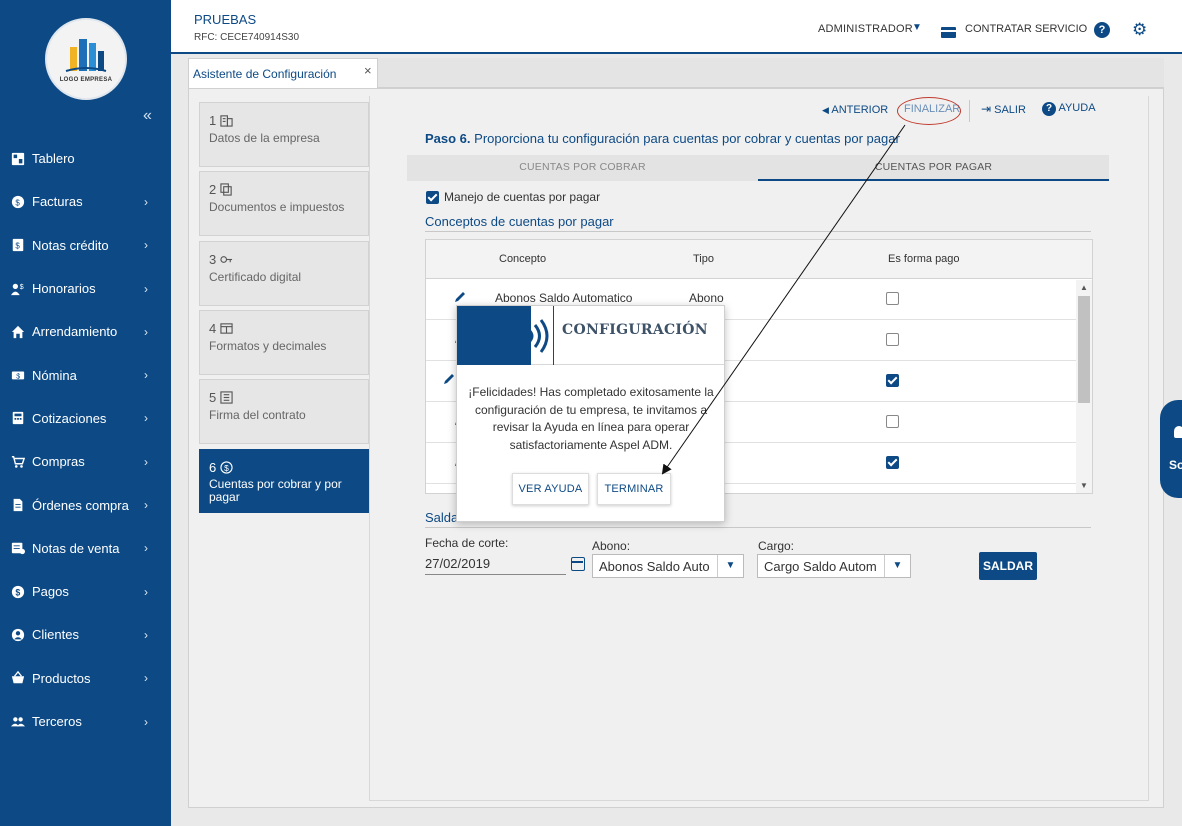 This screenshot has height=826, width=1182. Describe the element at coordinates (18, 289) in the screenshot. I see `fees-icon: $` at that location.